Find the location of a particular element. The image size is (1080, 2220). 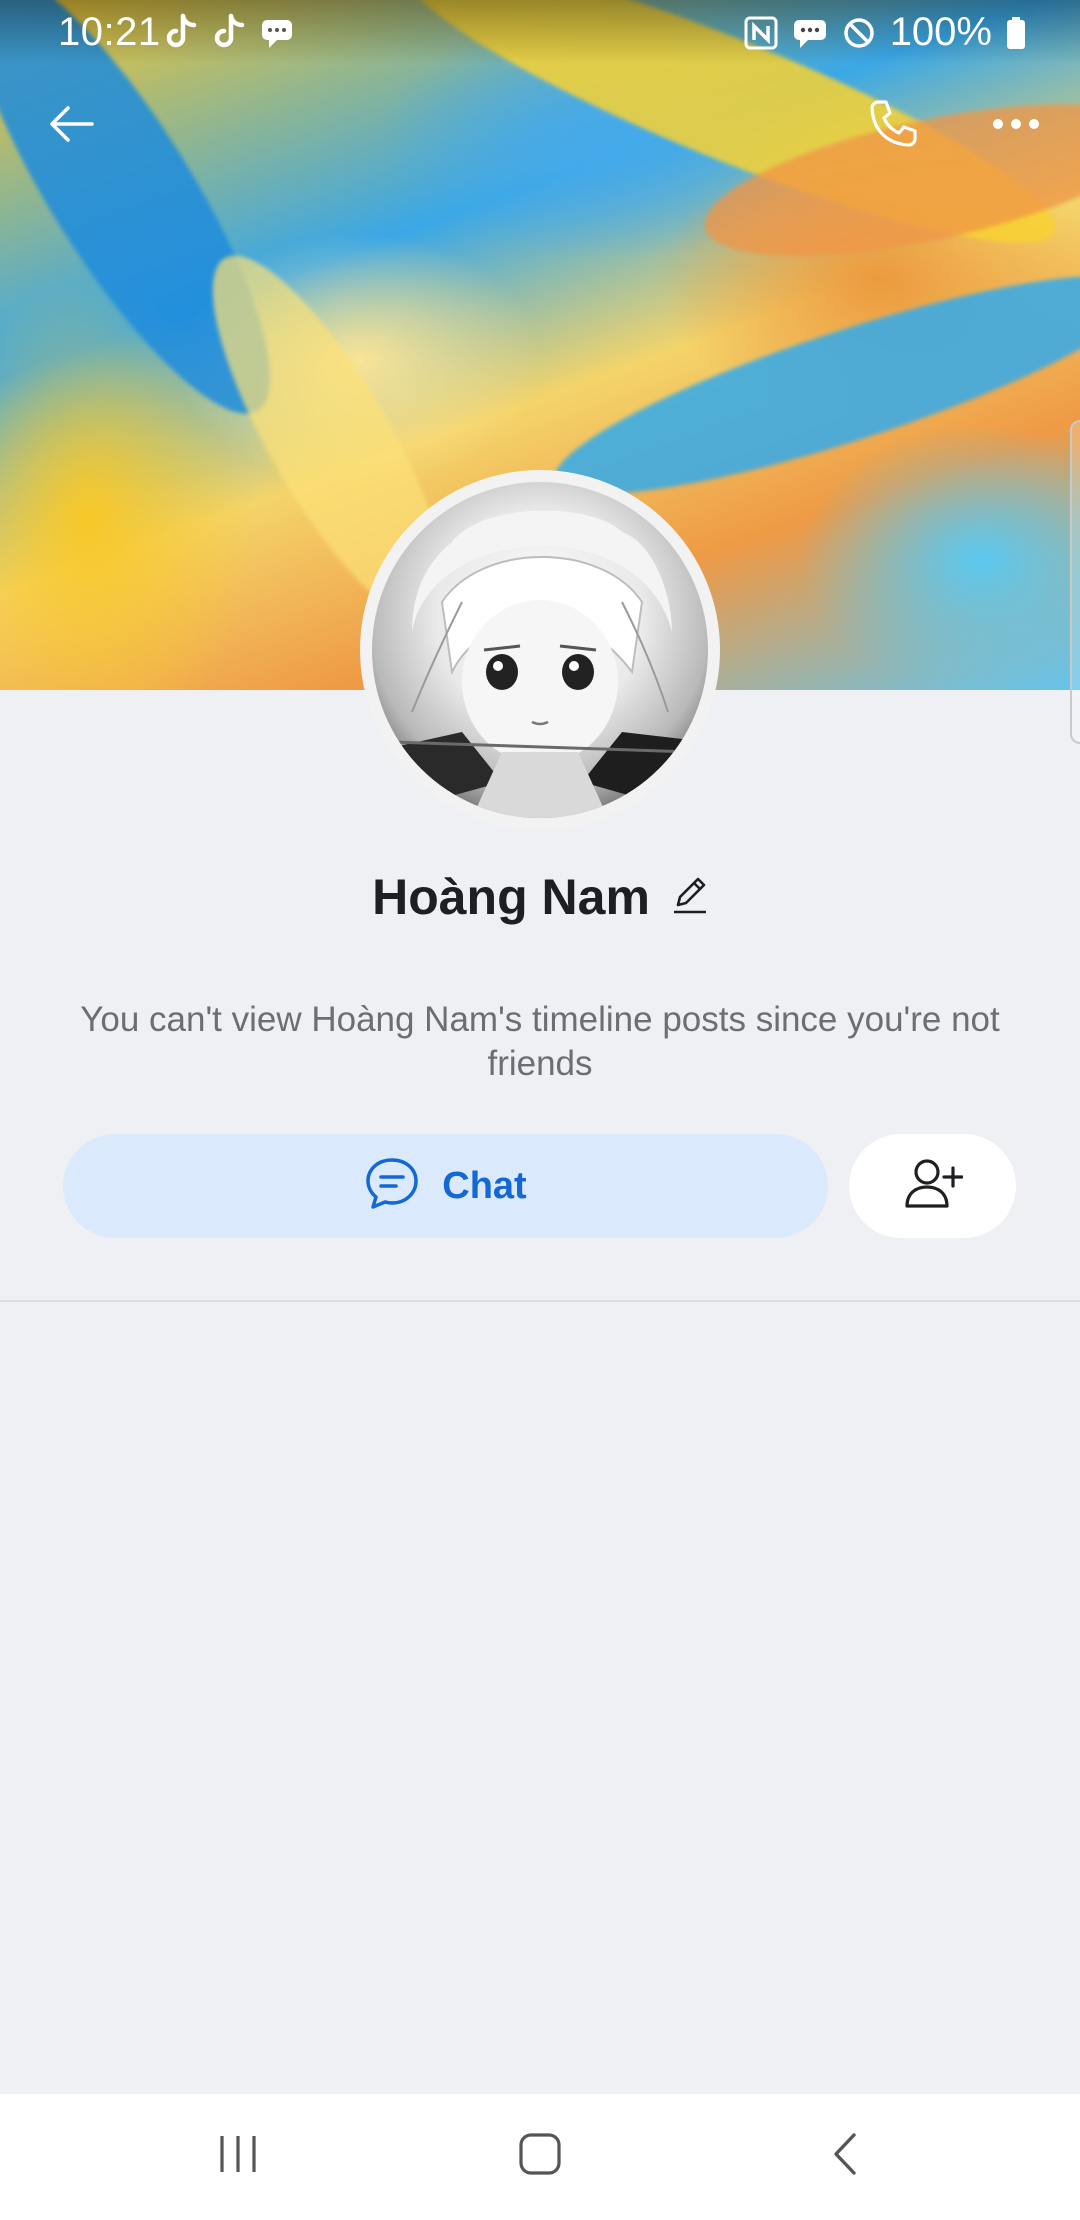

system-nav-bar is located at coordinates (540, 2157).